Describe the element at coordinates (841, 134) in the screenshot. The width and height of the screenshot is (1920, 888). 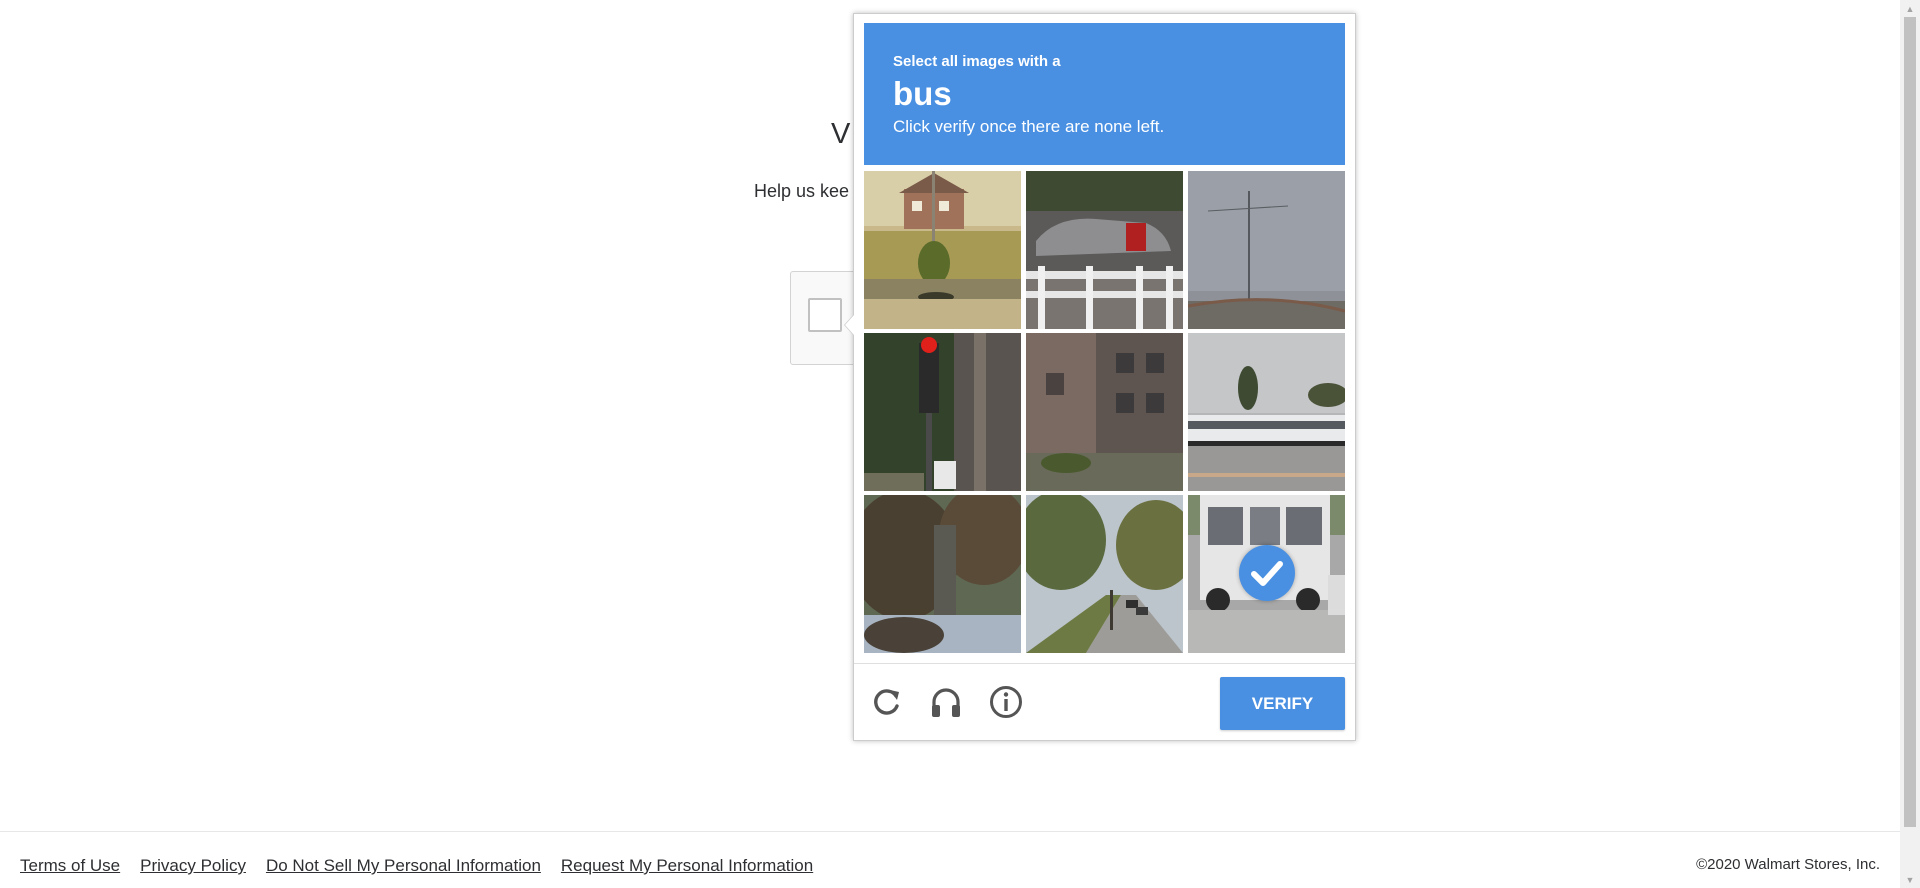
I see `page-heading: V` at that location.